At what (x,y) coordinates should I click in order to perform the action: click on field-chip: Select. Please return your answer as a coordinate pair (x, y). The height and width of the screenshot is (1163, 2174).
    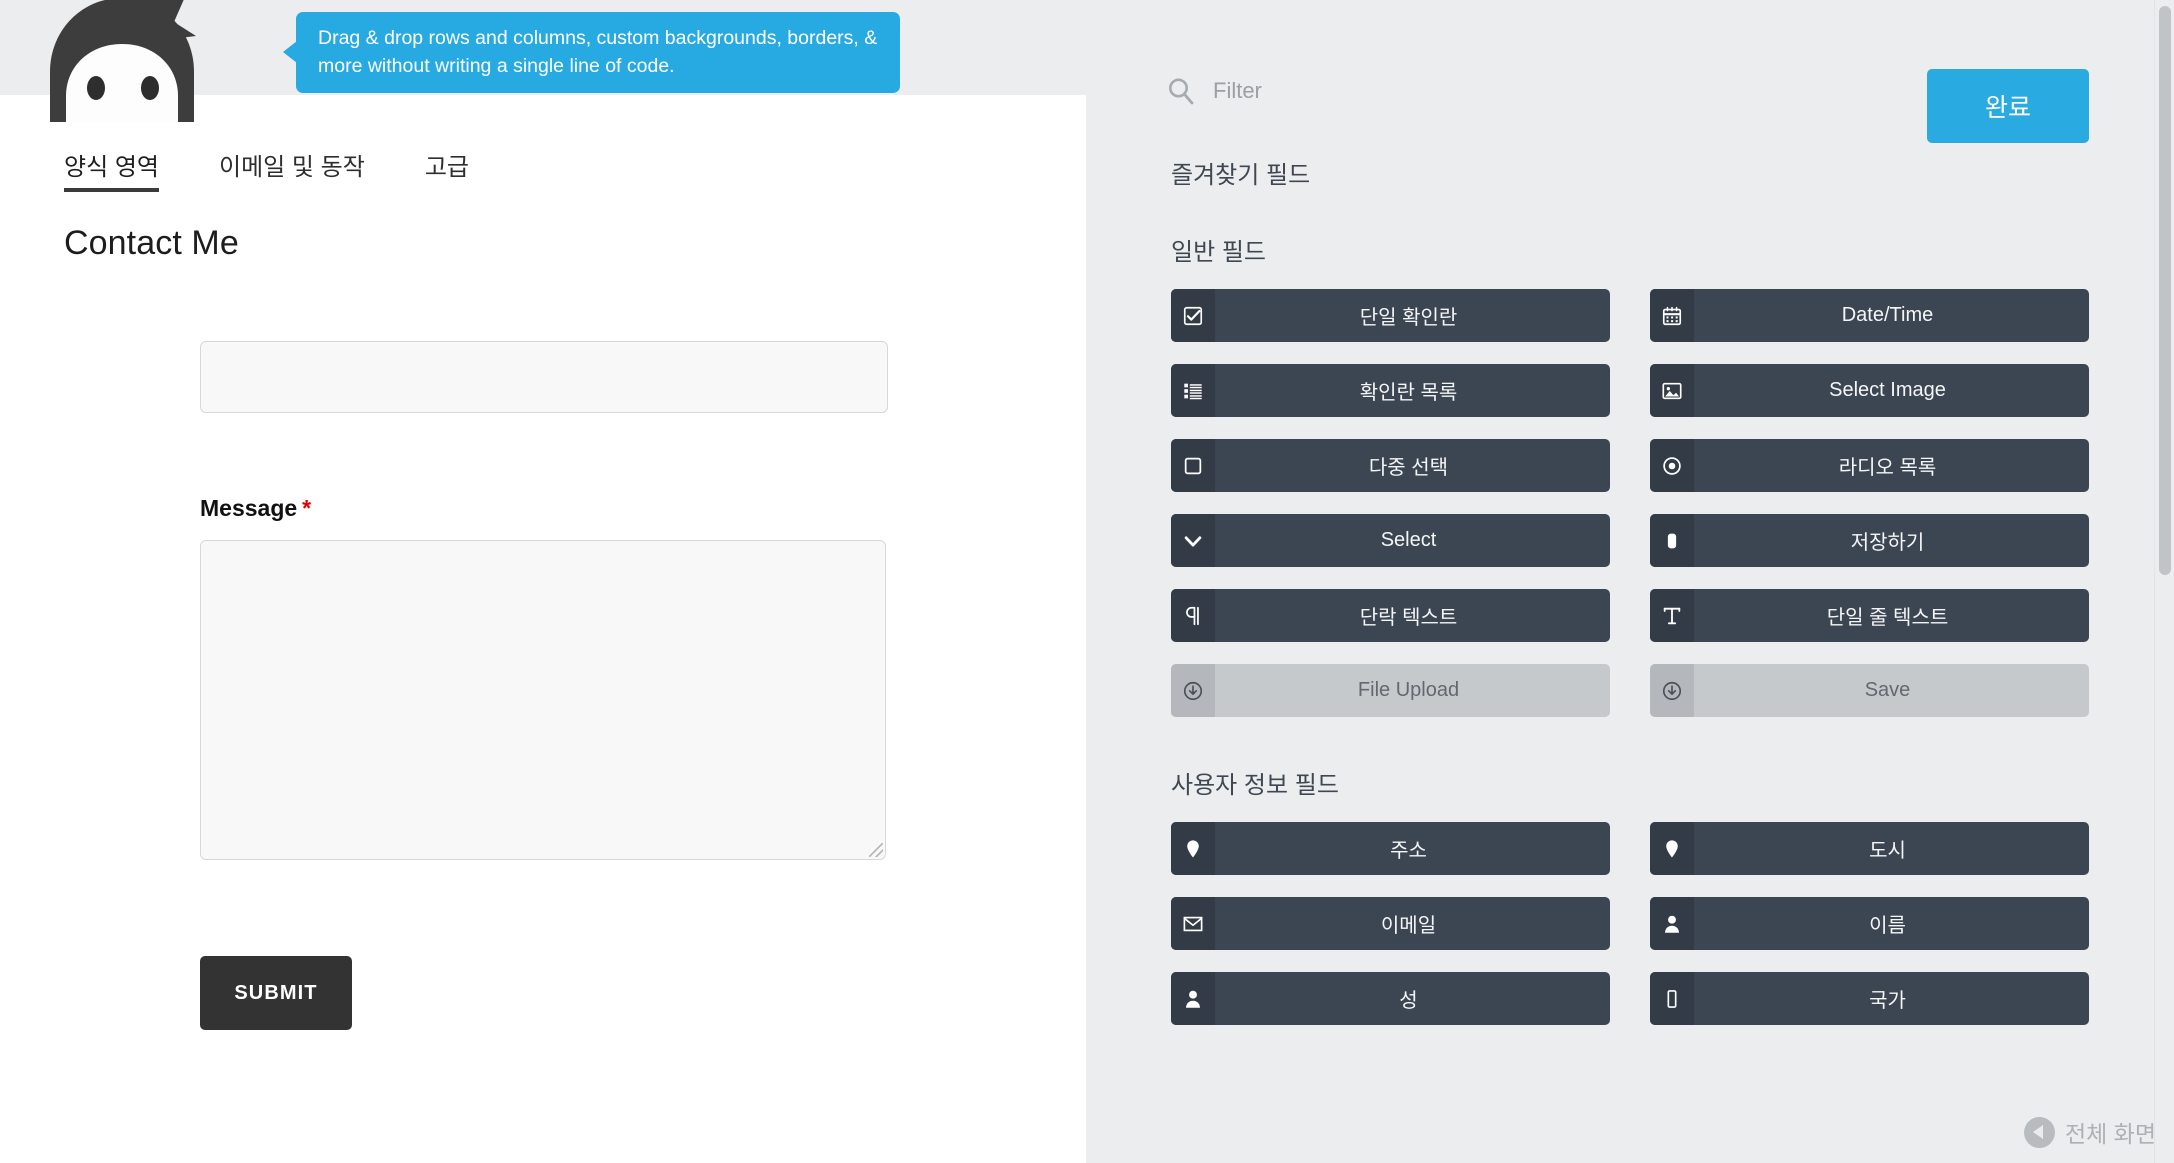
    Looking at the image, I should click on (1390, 540).